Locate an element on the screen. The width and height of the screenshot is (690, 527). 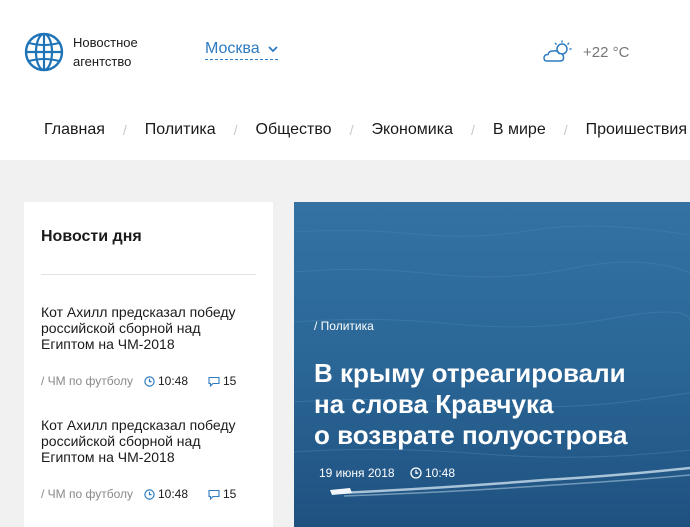
city-selector: Москва is located at coordinates (241, 50).